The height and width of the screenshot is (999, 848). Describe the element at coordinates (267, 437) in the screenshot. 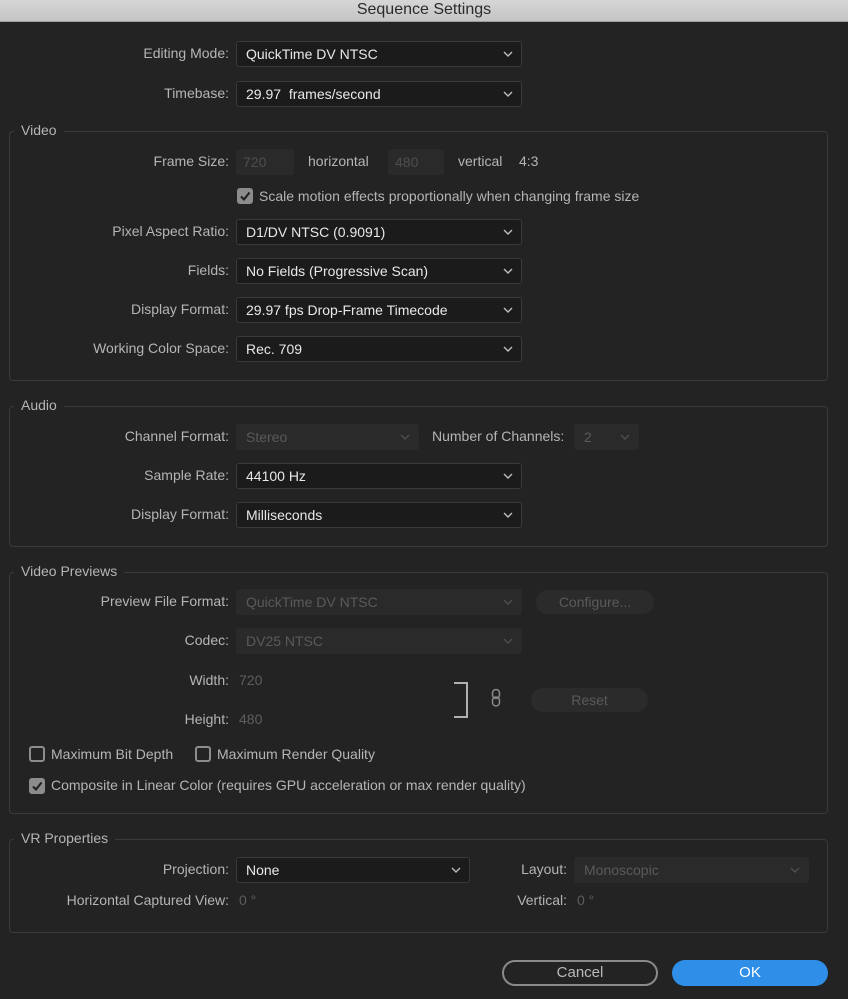

I see `channel-format-value: Stereo` at that location.